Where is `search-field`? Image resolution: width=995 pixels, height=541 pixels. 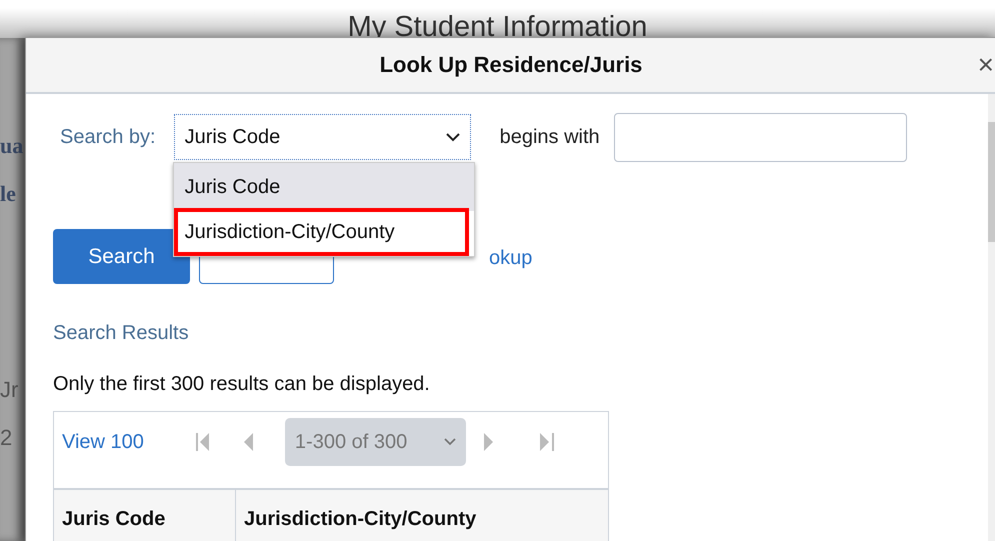
search-field is located at coordinates (760, 137).